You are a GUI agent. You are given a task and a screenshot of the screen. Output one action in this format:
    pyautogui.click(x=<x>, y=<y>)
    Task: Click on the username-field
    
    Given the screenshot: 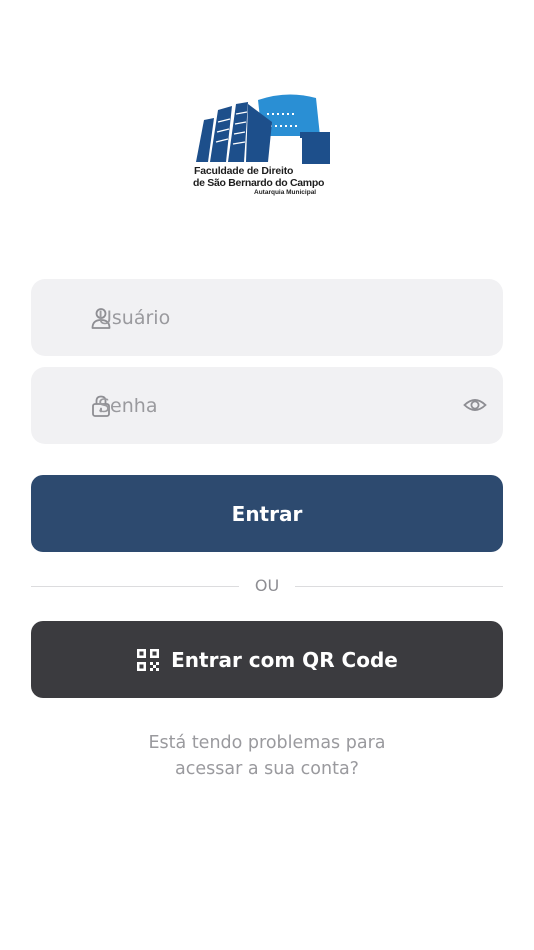 What is the action you would take?
    pyautogui.click(x=267, y=317)
    